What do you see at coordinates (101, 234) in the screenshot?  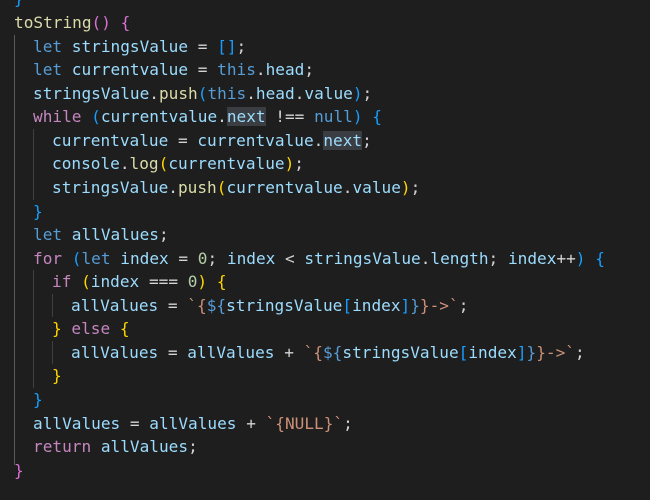 I see `code-line: let allValues;` at bounding box center [101, 234].